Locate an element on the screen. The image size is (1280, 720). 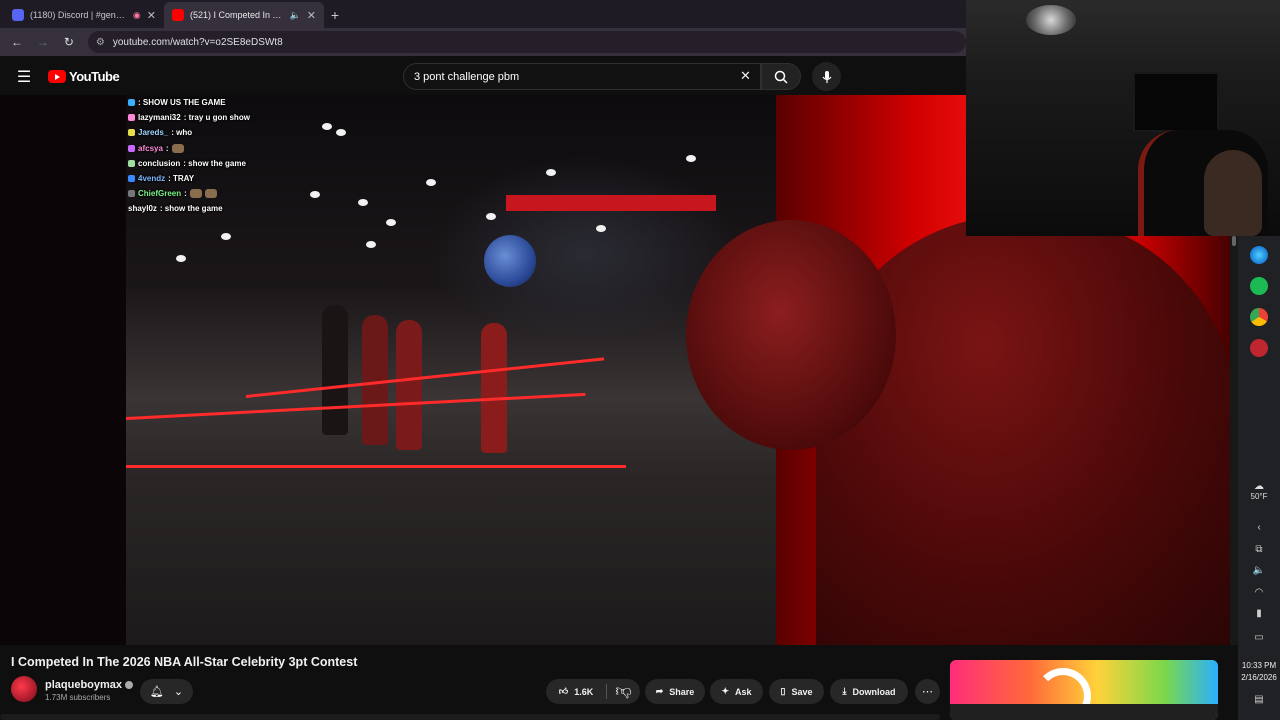
volume-icon: 🔈 is located at coordinates (1259, 570).